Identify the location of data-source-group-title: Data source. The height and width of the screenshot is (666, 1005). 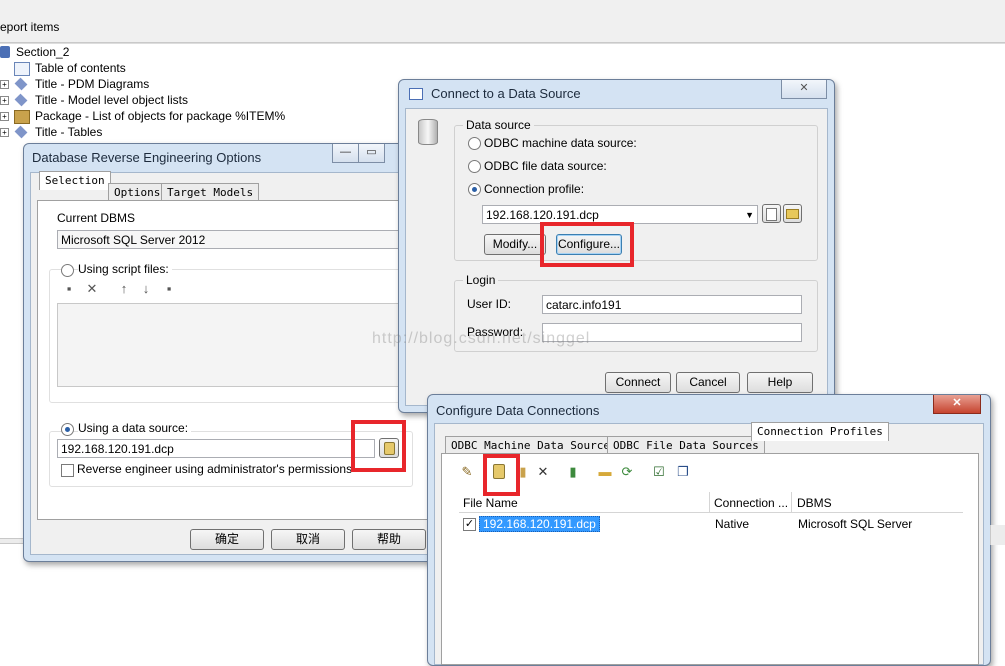
(498, 125).